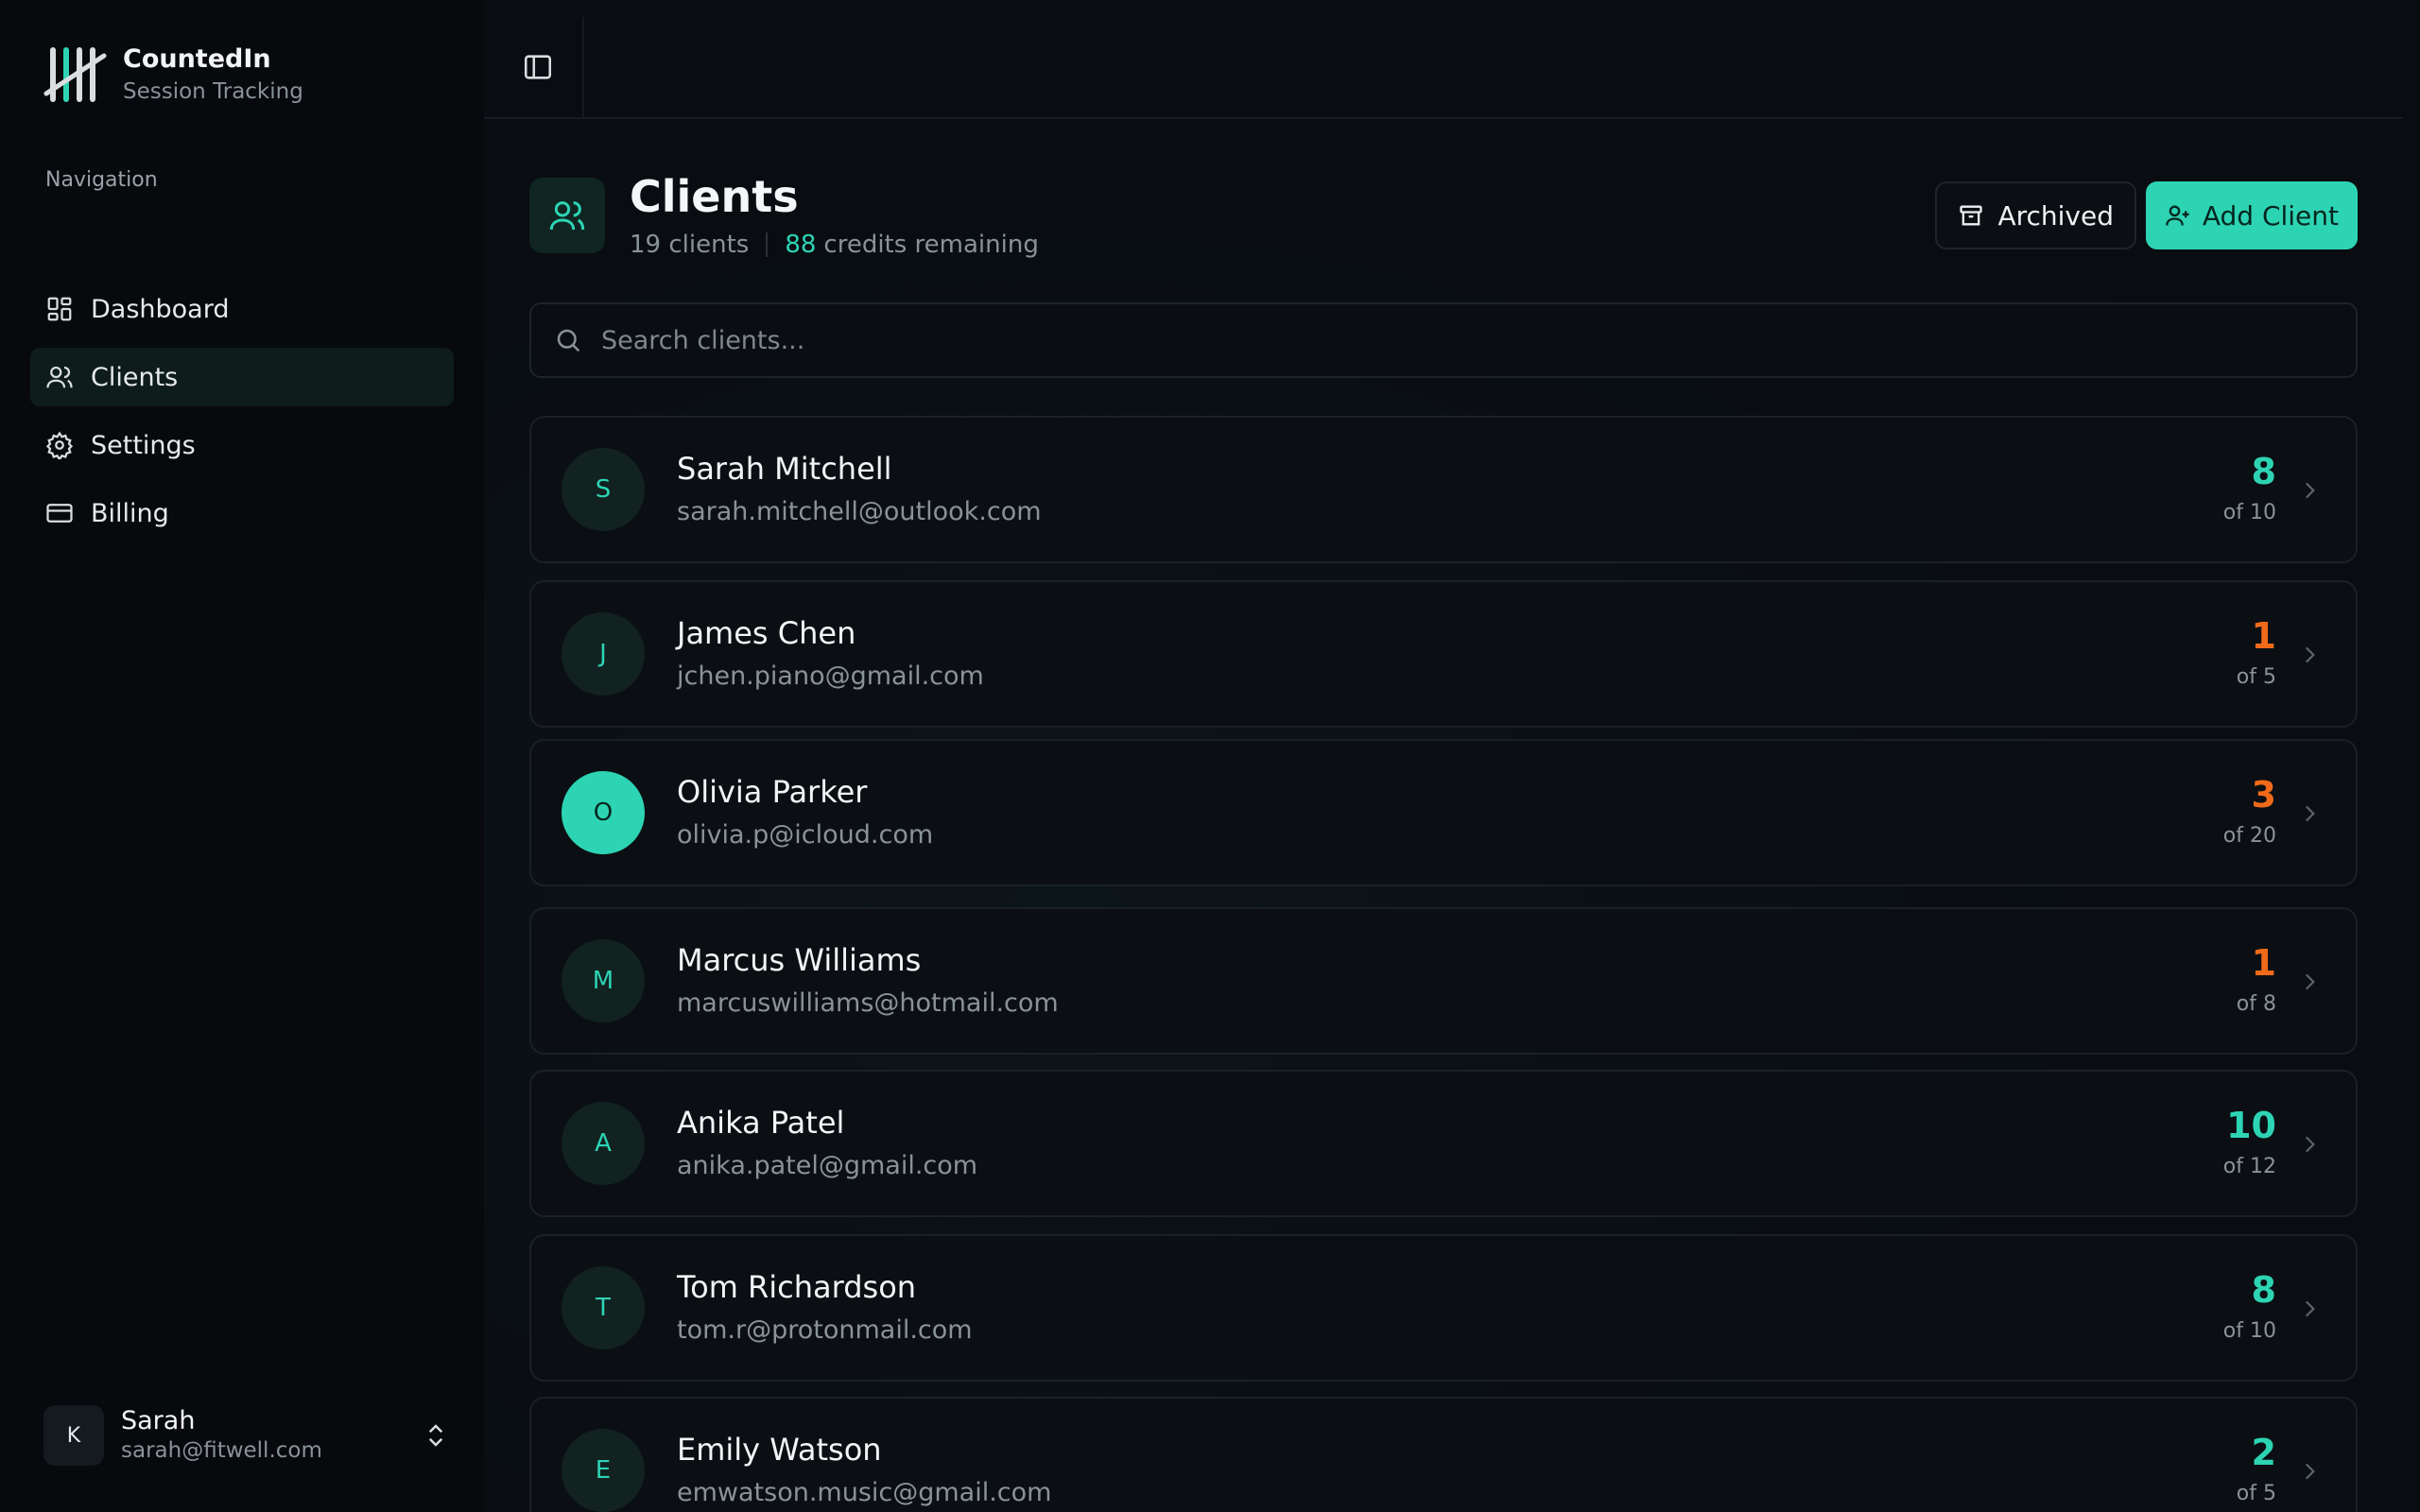 This screenshot has height=1512, width=2420. I want to click on client-email: jchen.piano@gmail.com, so click(831, 676).